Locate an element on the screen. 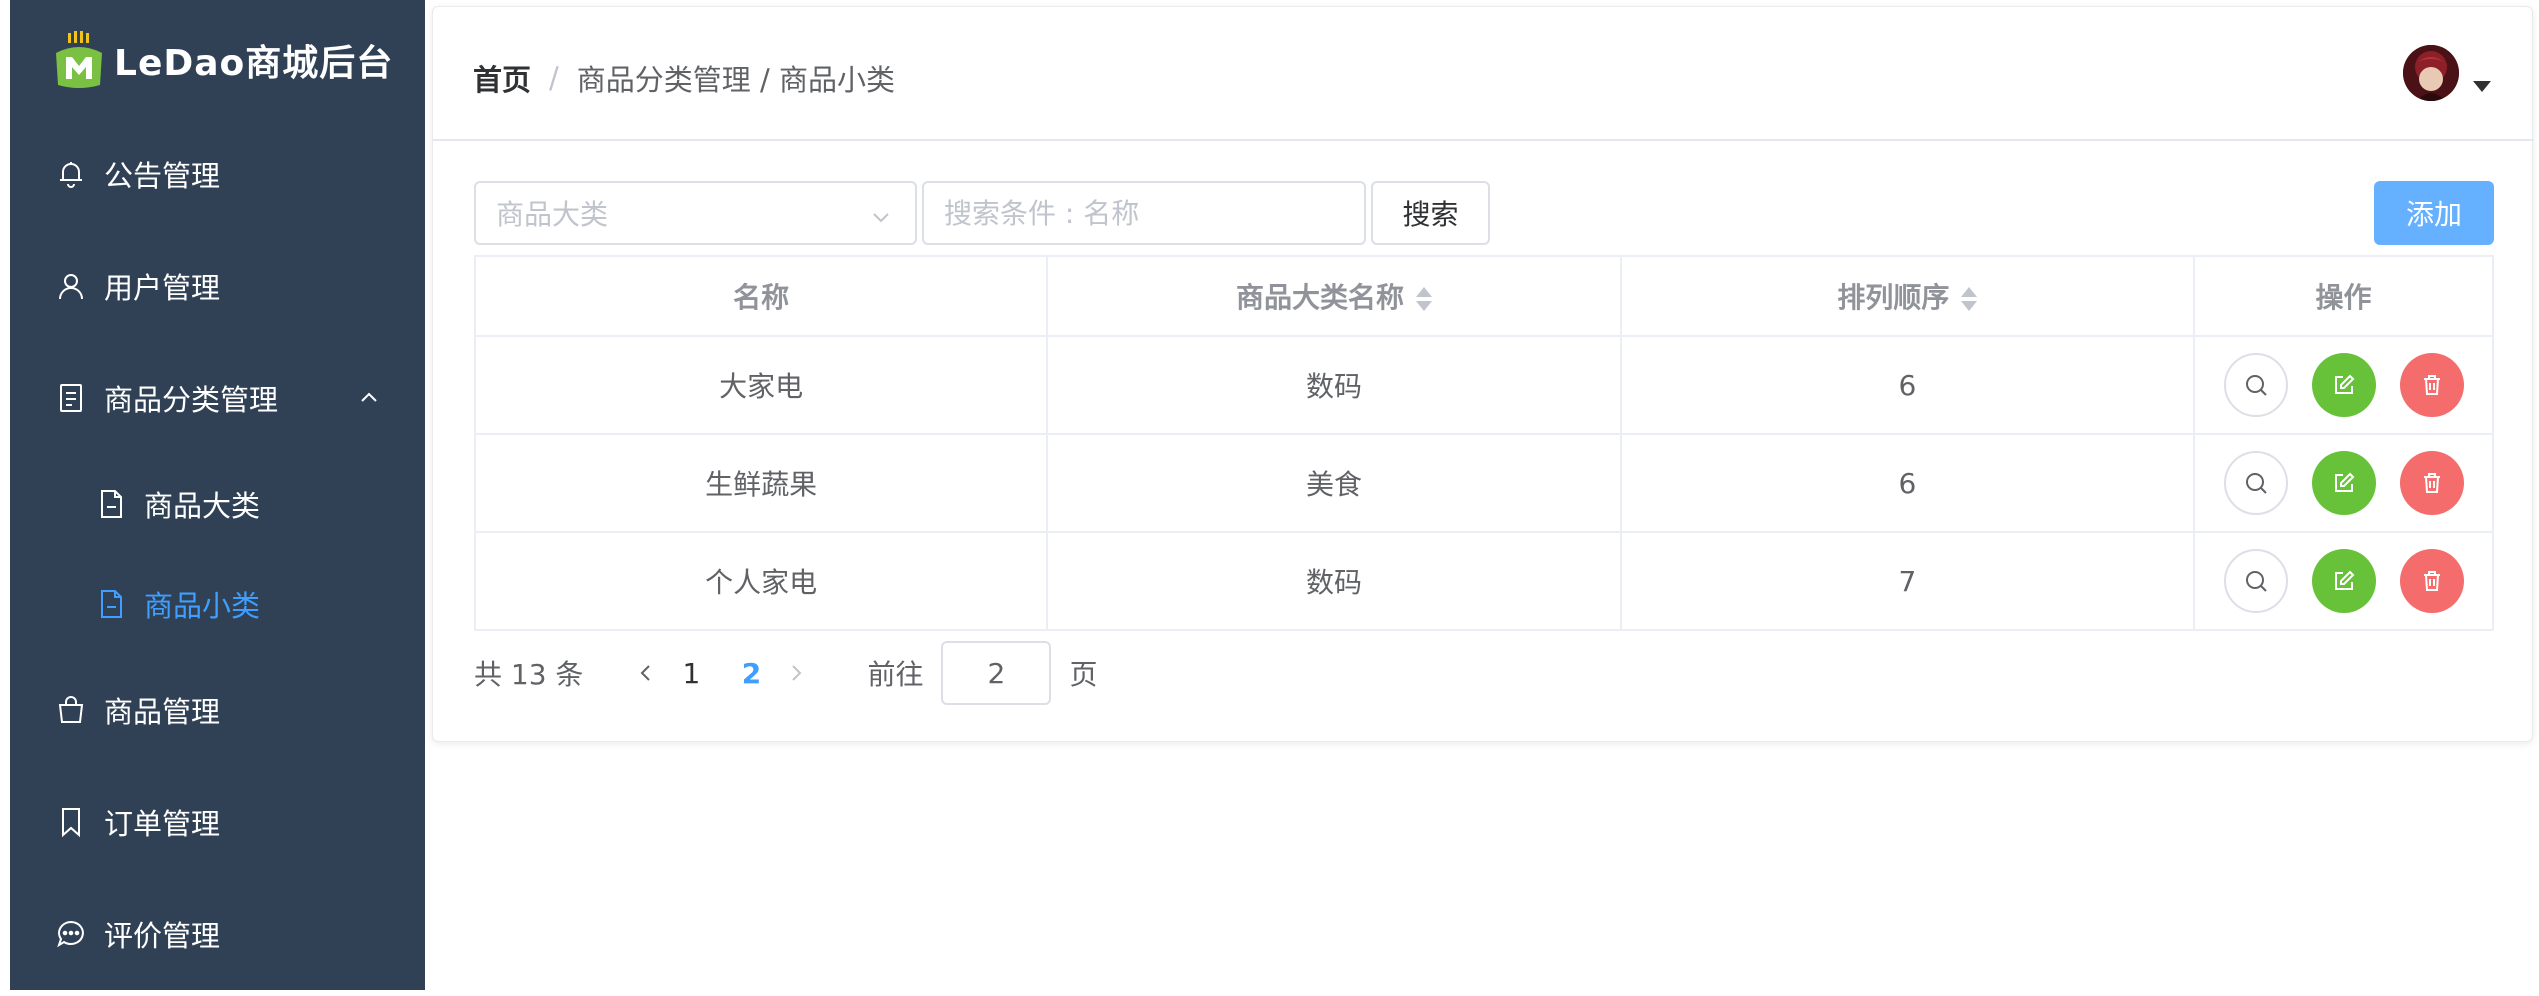 This screenshot has width=2539, height=996. sidebar-item-announcements: 公告管理 is located at coordinates (217, 174).